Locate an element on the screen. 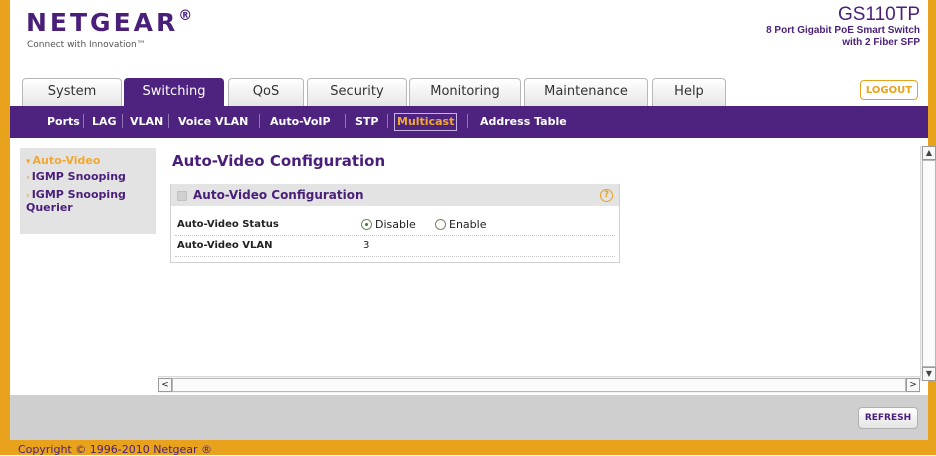 This screenshot has width=936, height=456. horizontal-scroll-thumb is located at coordinates (539, 385).